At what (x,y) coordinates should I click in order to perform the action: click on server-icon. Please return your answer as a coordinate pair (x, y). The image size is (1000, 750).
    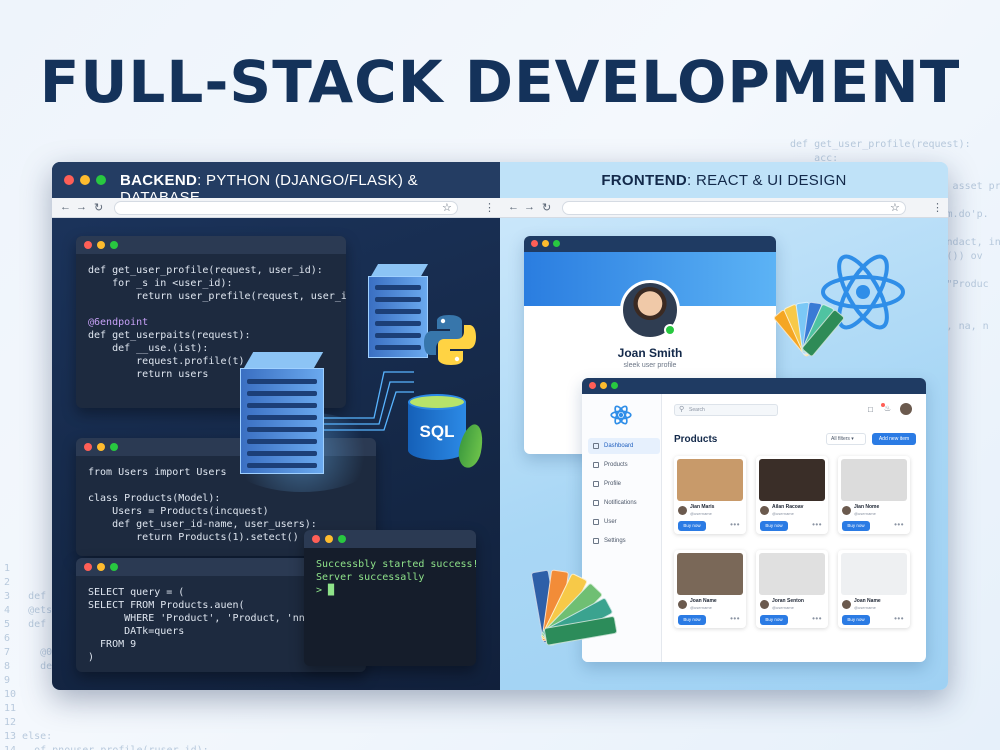
    Looking at the image, I should click on (282, 413).